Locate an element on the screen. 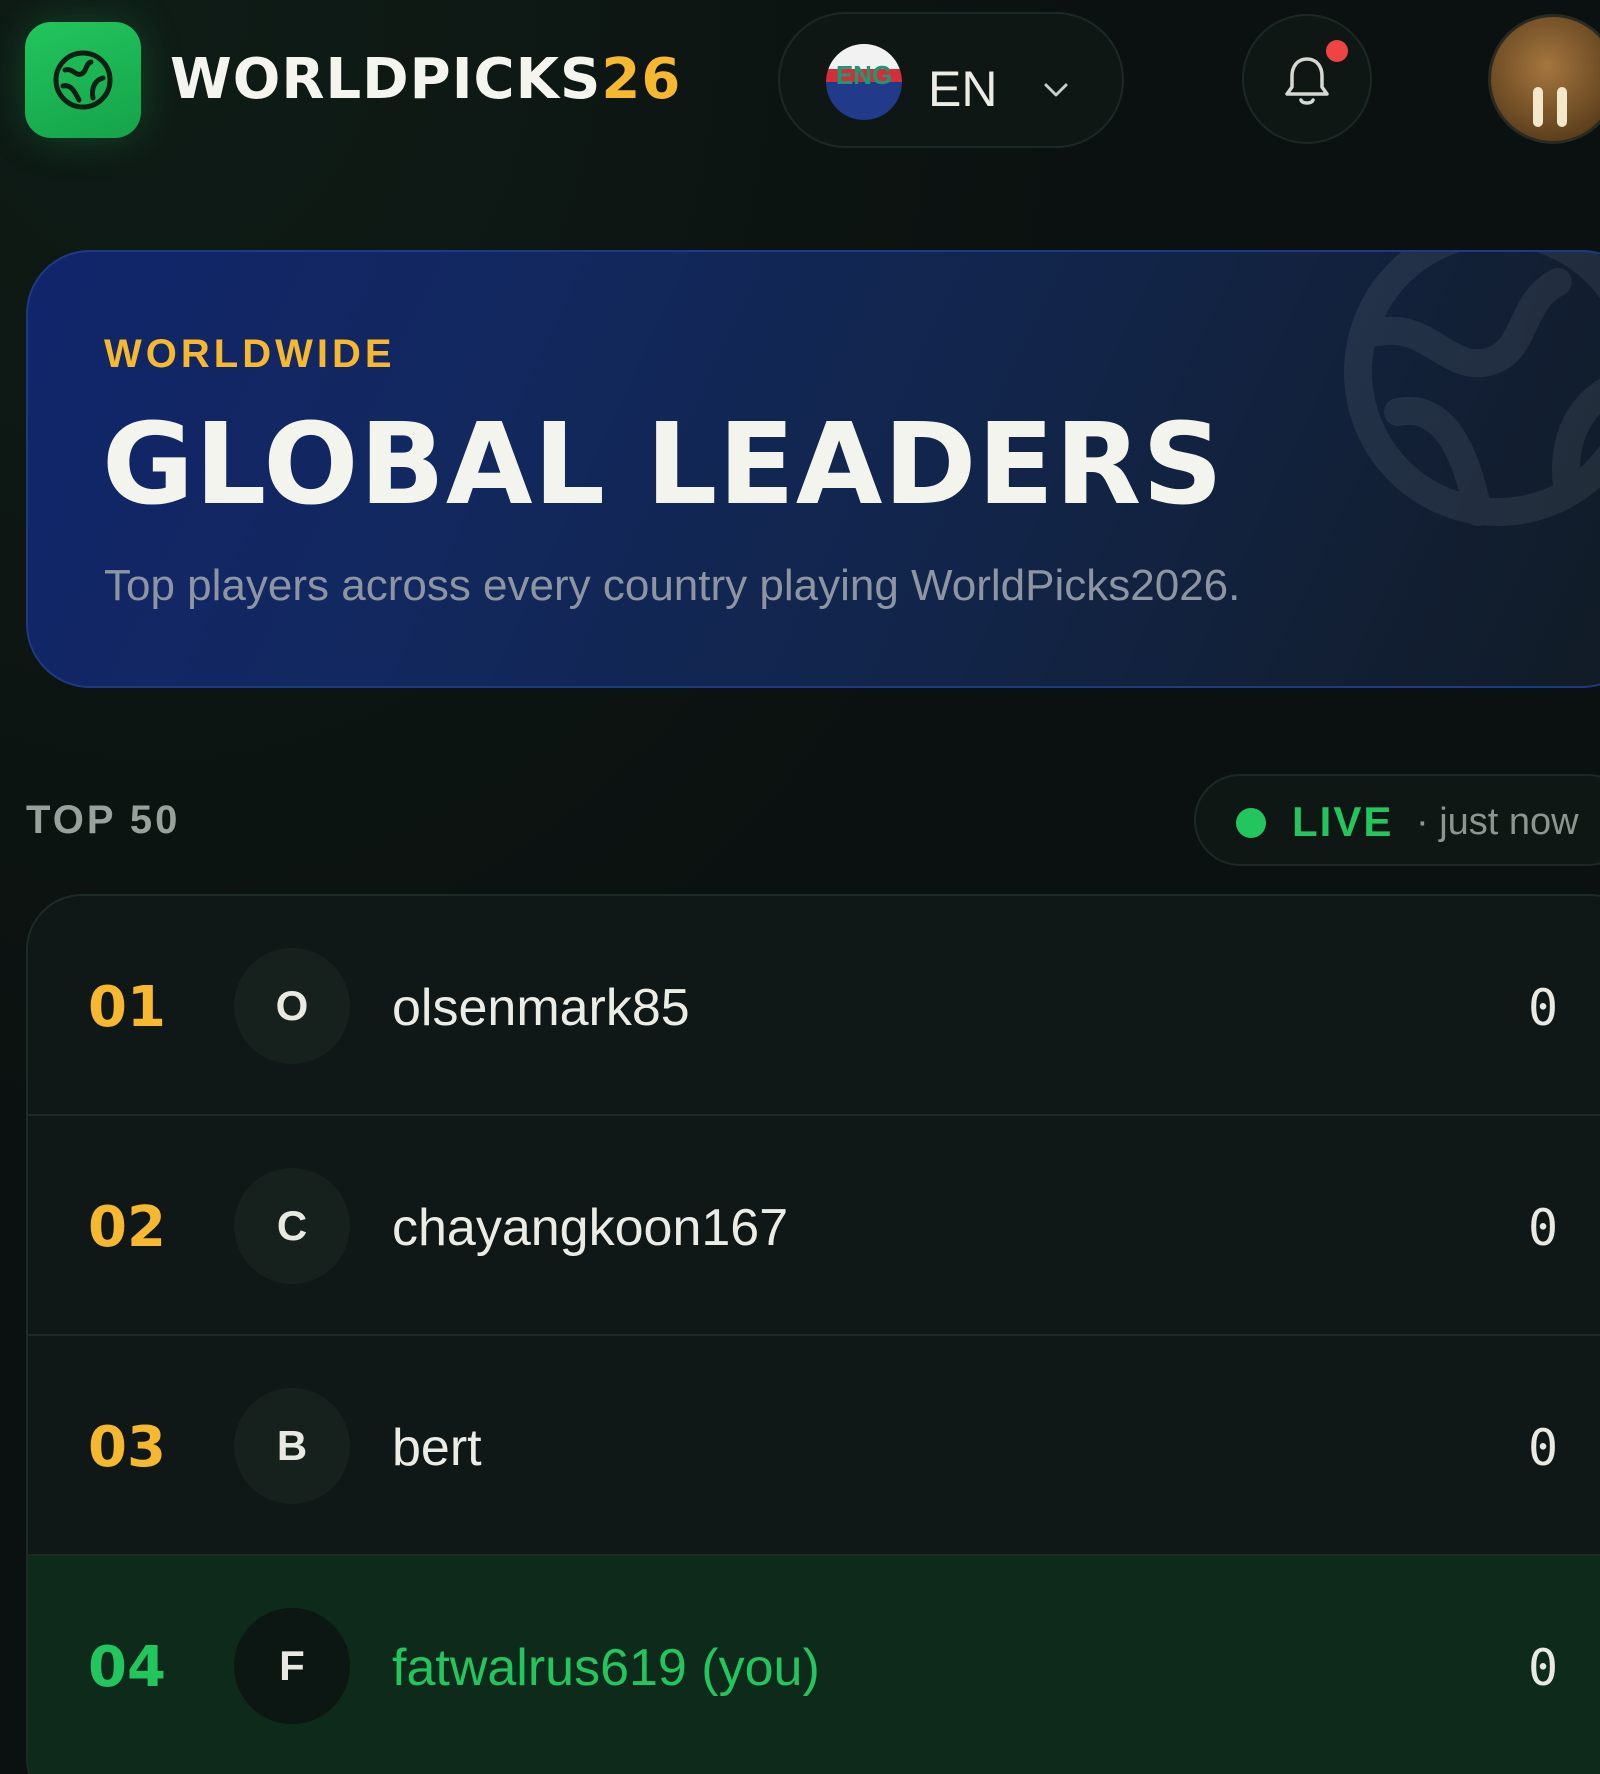 This screenshot has height=1774, width=1600. globe-logo-icon is located at coordinates (83, 80).